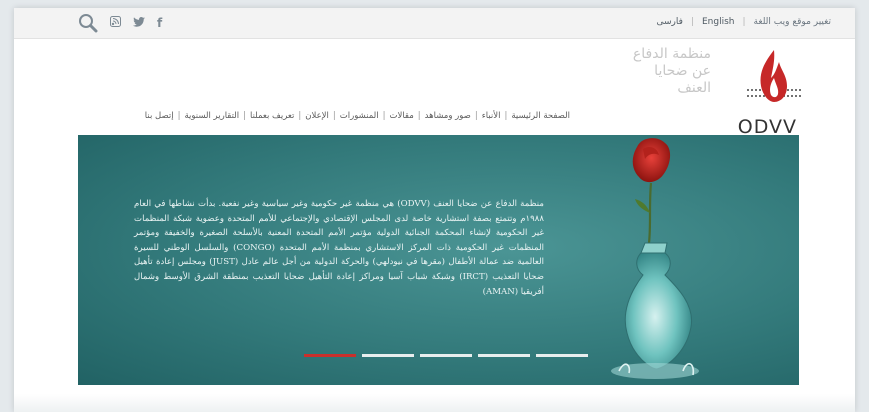 This screenshot has width=869, height=412. Describe the element at coordinates (317, 116) in the screenshot. I see `nav-item-announcements: الإعلان` at that location.